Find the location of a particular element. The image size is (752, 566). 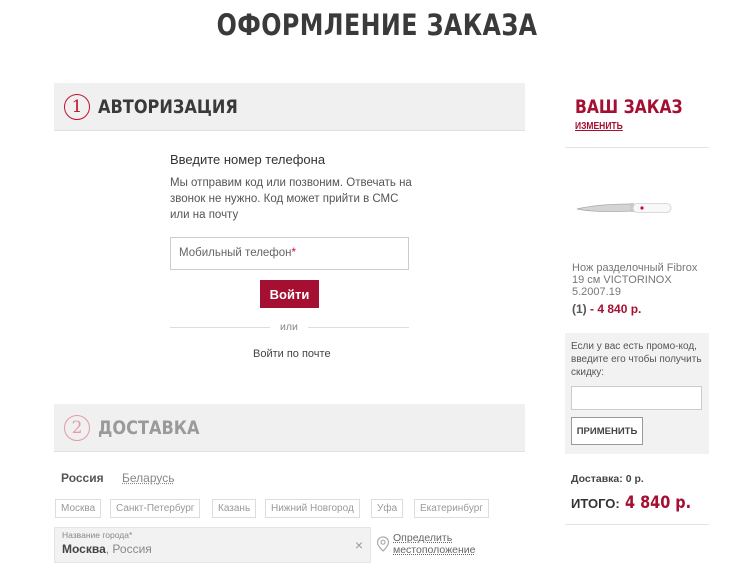

step-number: 1 is located at coordinates (77, 106).